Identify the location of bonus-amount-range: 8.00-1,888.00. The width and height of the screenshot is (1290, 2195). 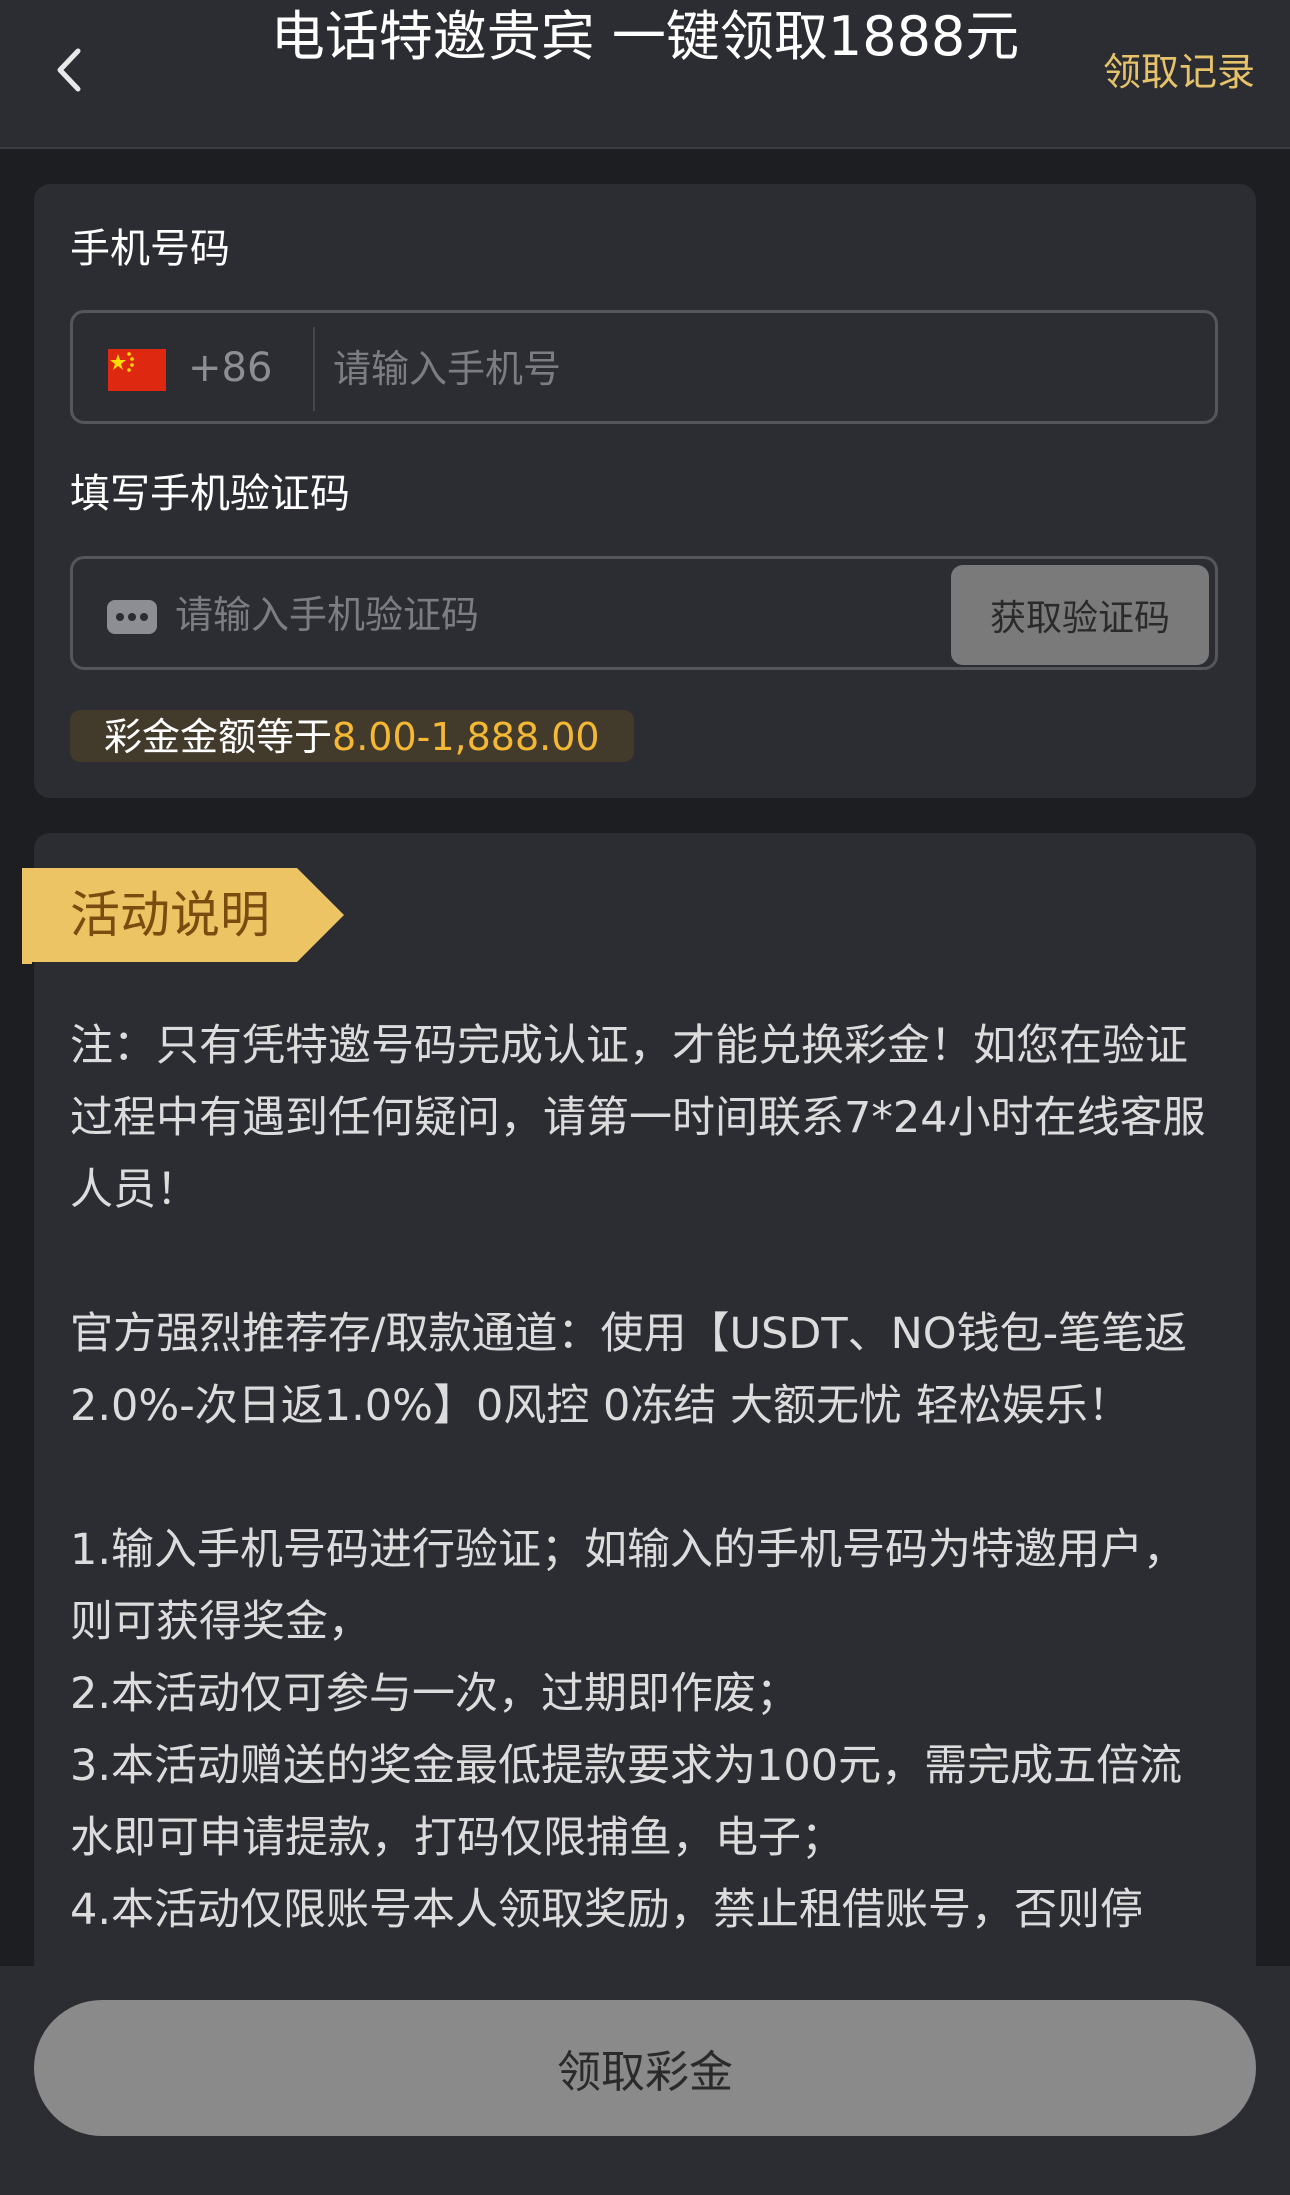
(466, 737).